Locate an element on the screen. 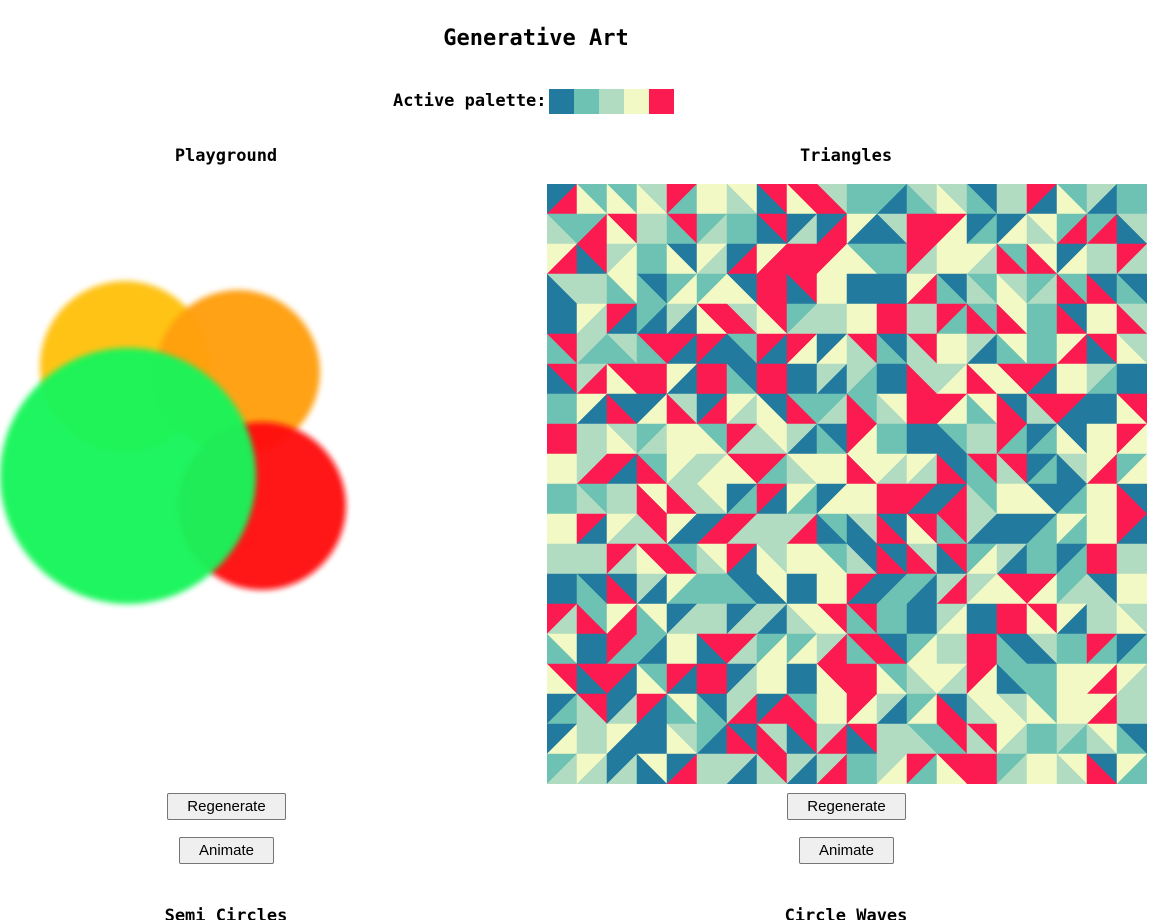  circle-waves-title: Circle Waves is located at coordinates (846, 913).